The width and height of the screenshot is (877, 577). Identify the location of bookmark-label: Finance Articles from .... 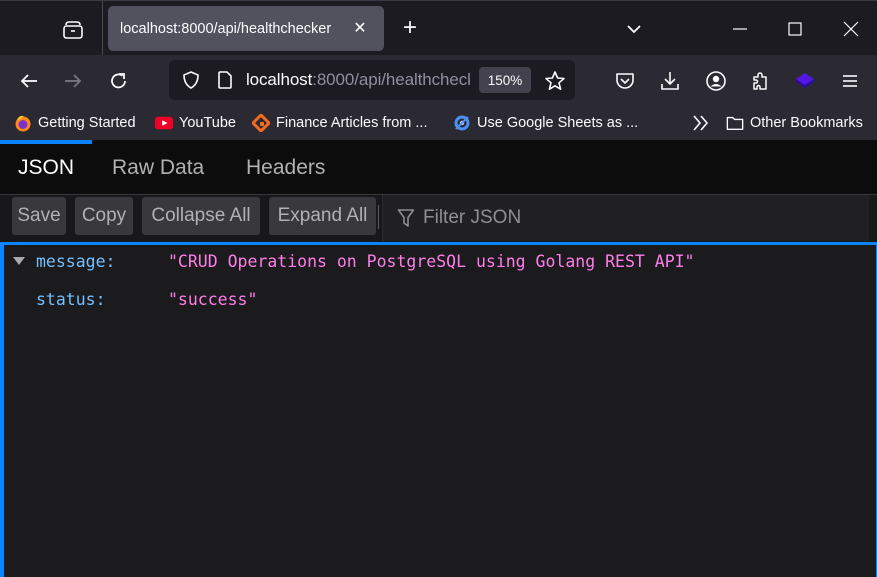
(352, 123).